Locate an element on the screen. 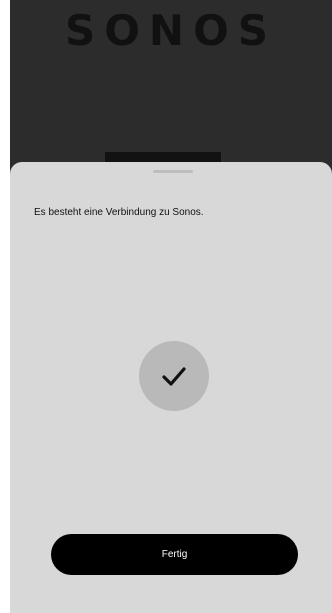  sonos-logo: SONOS is located at coordinates (171, 30).